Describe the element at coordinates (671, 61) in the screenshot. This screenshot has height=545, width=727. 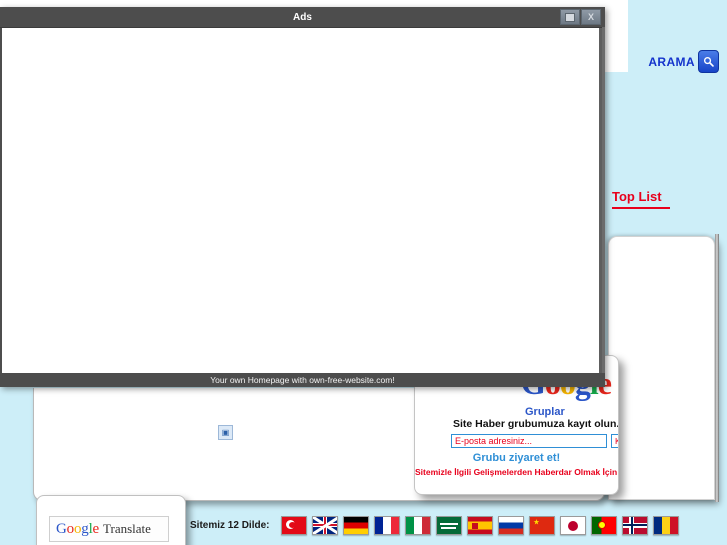
I see `search-label: ARAMA` at that location.